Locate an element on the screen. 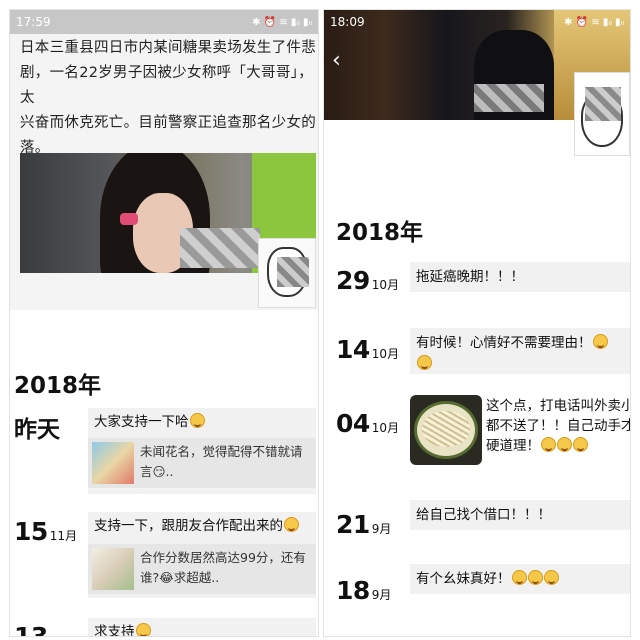  post-text: 求支持 is located at coordinates (122, 629).